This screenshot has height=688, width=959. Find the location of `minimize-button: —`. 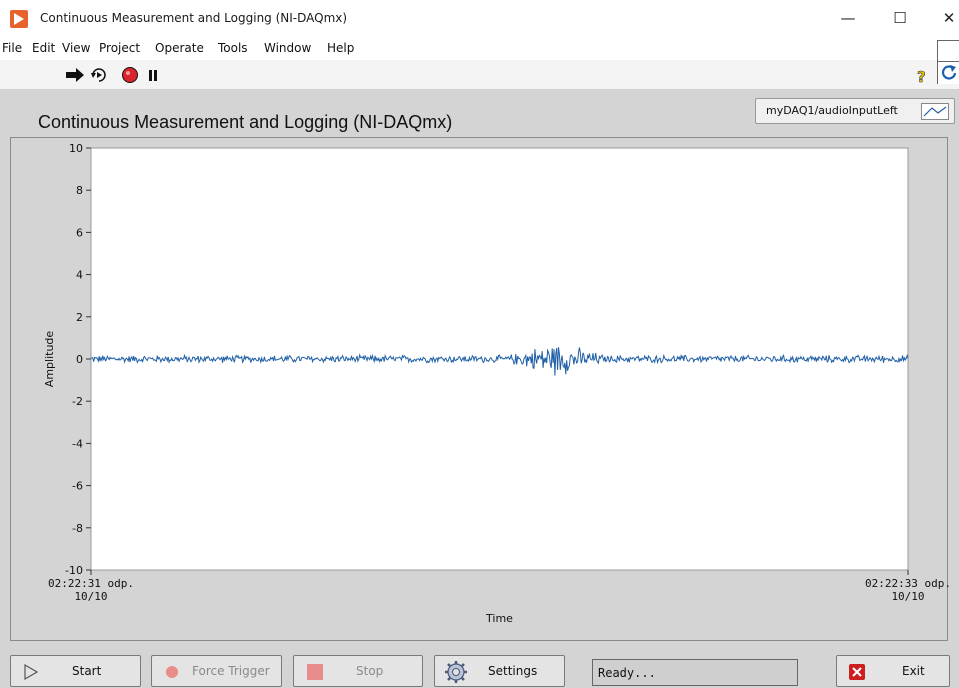

minimize-button: — is located at coordinates (848, 18).